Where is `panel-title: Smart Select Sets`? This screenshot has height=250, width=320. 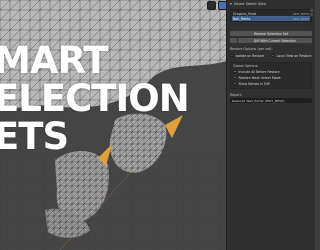
panel-title: Smart Select Sets is located at coordinates (249, 4).